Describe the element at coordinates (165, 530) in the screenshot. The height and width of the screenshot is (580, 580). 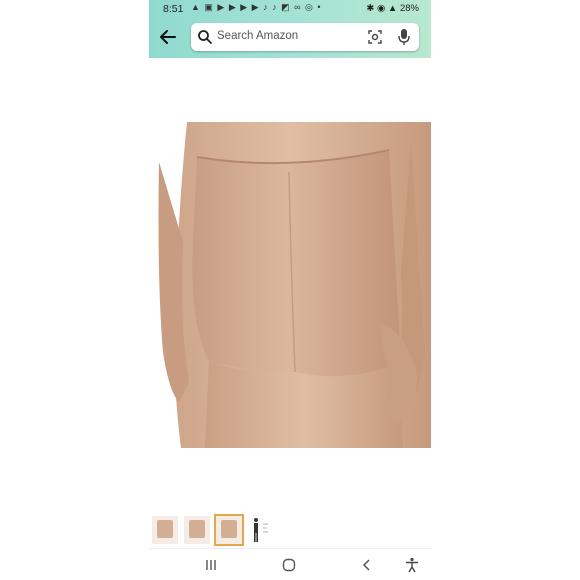
I see `thumbnail-front` at that location.